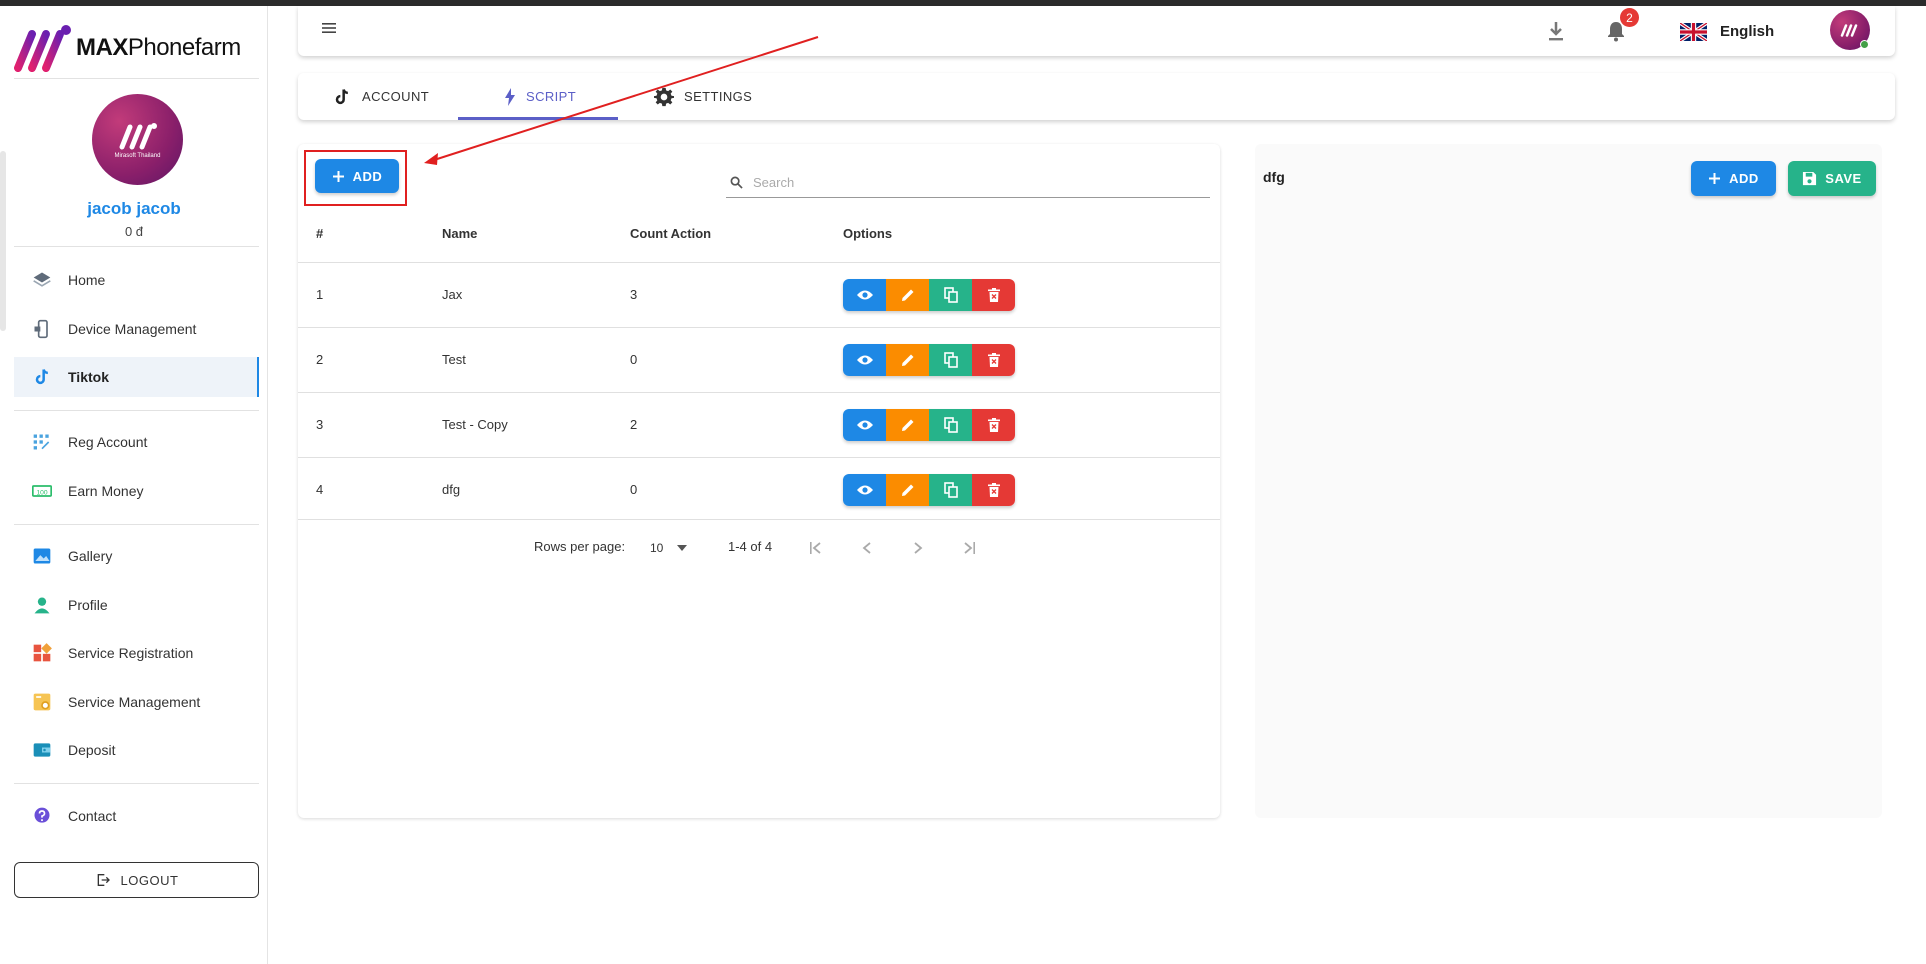 The width and height of the screenshot is (1926, 964). I want to click on sidebar-item-label: Device Management, so click(132, 329).